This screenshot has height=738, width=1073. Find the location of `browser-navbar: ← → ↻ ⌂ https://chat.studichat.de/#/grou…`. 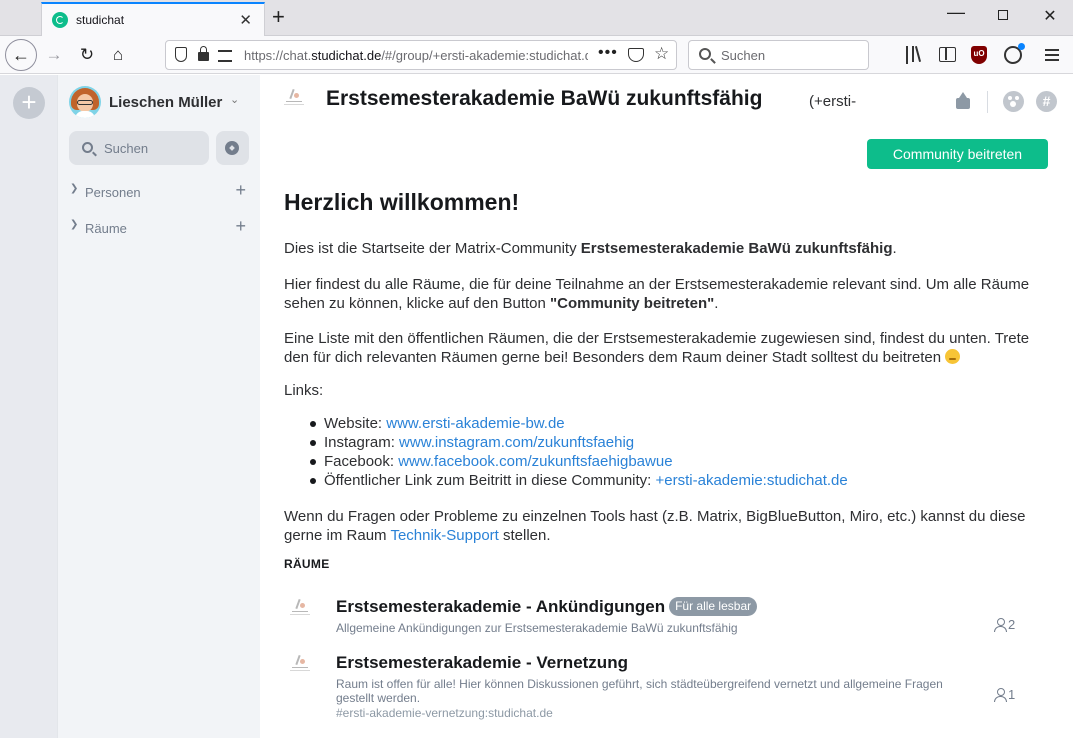

browser-navbar: ← → ↻ ⌂ https://chat.studichat.de/#/grou… is located at coordinates (536, 55).